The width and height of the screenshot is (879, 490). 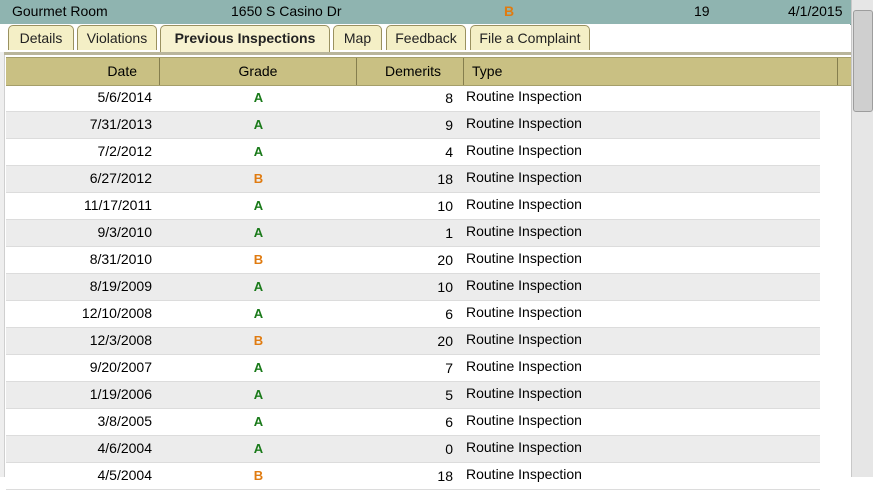 I want to click on cell-demerits: 5, so click(x=449, y=395).